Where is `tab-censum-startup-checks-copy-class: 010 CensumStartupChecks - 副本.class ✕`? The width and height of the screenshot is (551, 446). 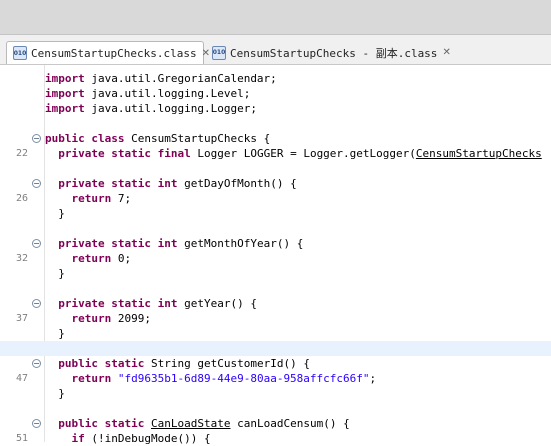
tab-censum-startup-checks-copy-class: 010 CensumStartupChecks - 副本.class ✕ is located at coordinates (329, 52).